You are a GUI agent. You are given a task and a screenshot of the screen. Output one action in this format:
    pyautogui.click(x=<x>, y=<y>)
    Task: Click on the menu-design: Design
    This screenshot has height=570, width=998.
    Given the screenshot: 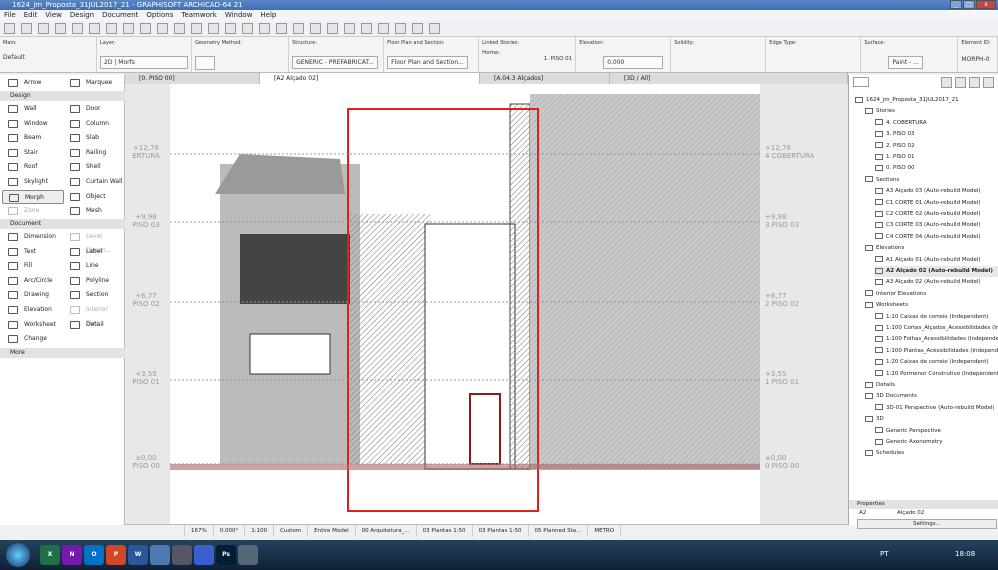 What is the action you would take?
    pyautogui.click(x=82, y=15)
    